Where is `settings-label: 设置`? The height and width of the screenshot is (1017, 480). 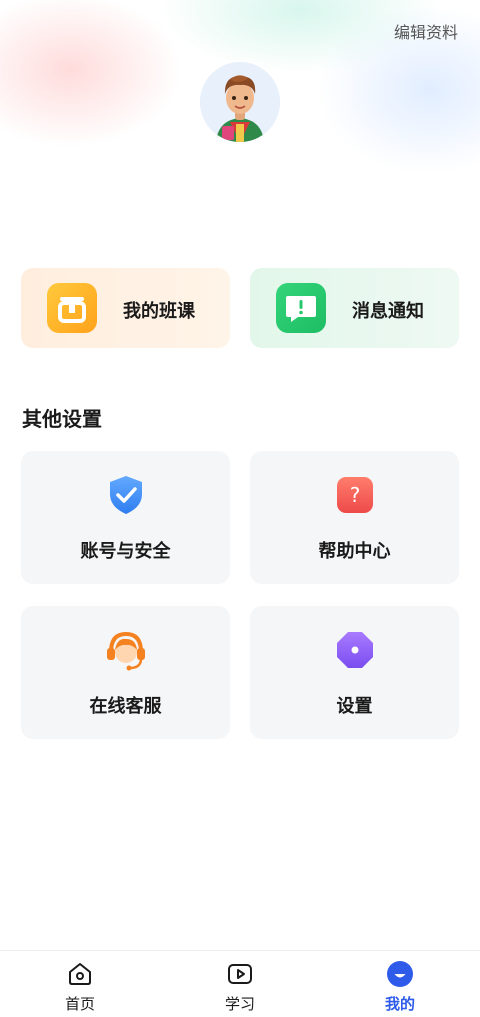
settings-label: 设置 is located at coordinates (354, 706).